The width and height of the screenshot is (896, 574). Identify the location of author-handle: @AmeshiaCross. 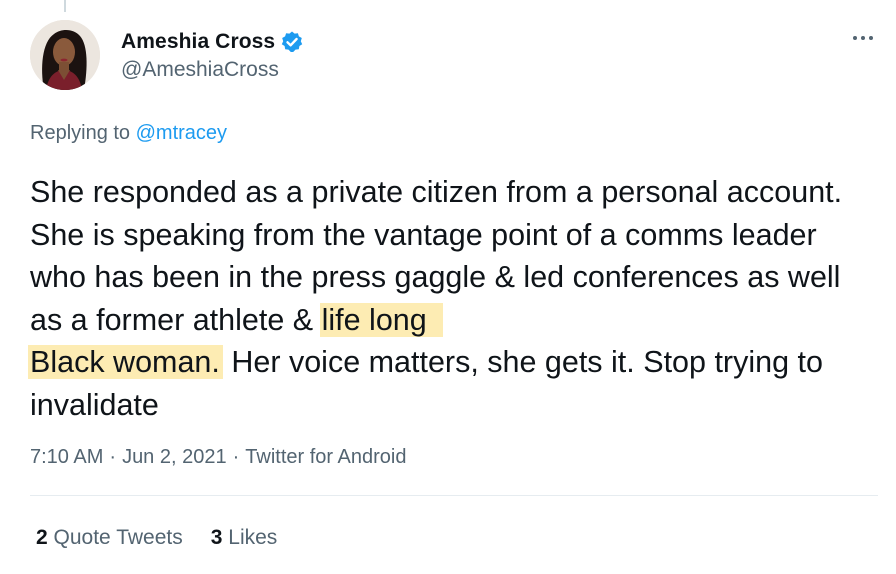
(212, 70).